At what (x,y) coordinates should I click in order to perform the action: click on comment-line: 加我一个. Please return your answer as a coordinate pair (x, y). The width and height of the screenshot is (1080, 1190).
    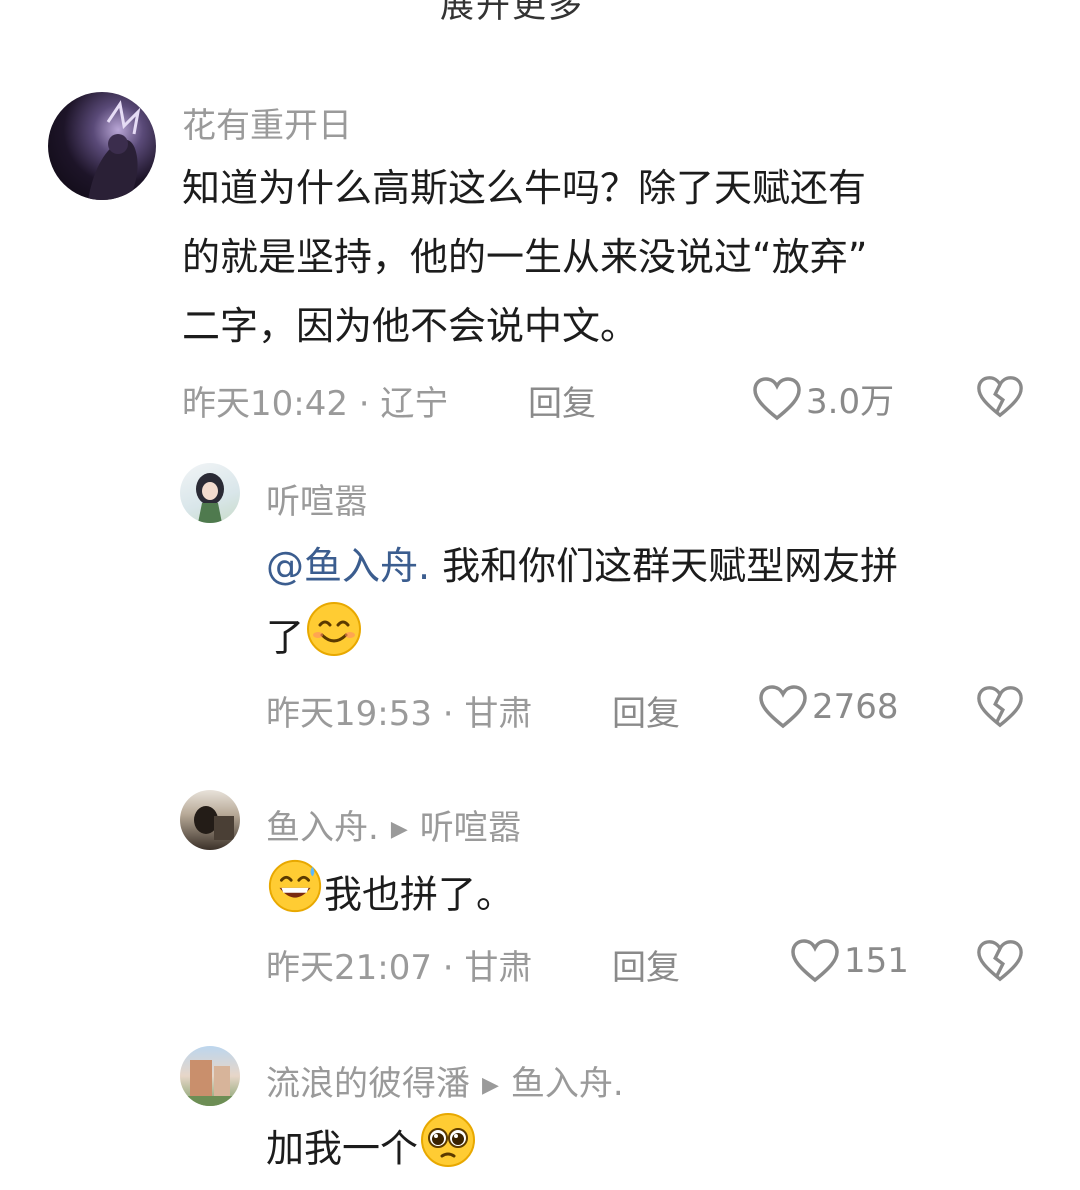
    Looking at the image, I should click on (656, 1151).